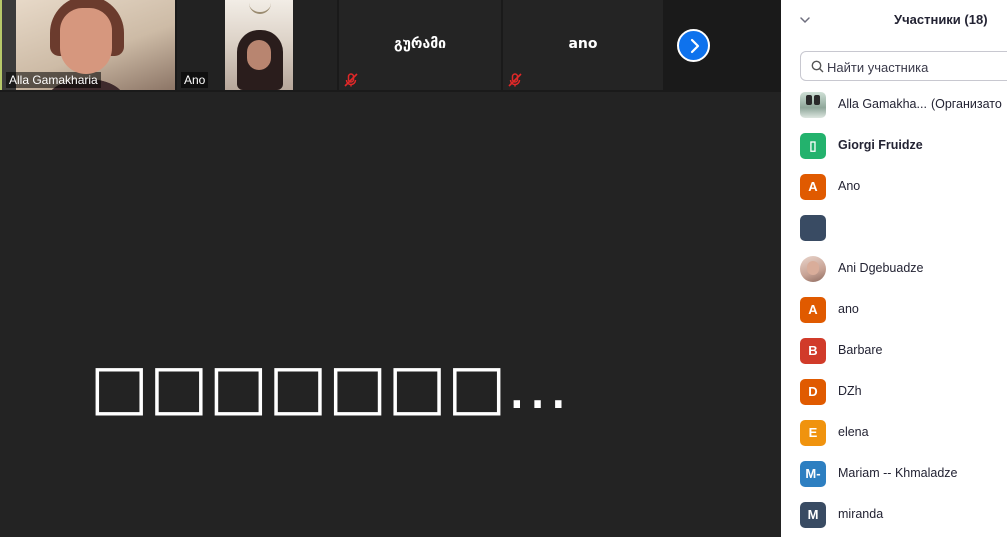 Image resolution: width=1007 pixels, height=537 pixels. What do you see at coordinates (860, 350) in the screenshot?
I see `participant-name: Barbare` at bounding box center [860, 350].